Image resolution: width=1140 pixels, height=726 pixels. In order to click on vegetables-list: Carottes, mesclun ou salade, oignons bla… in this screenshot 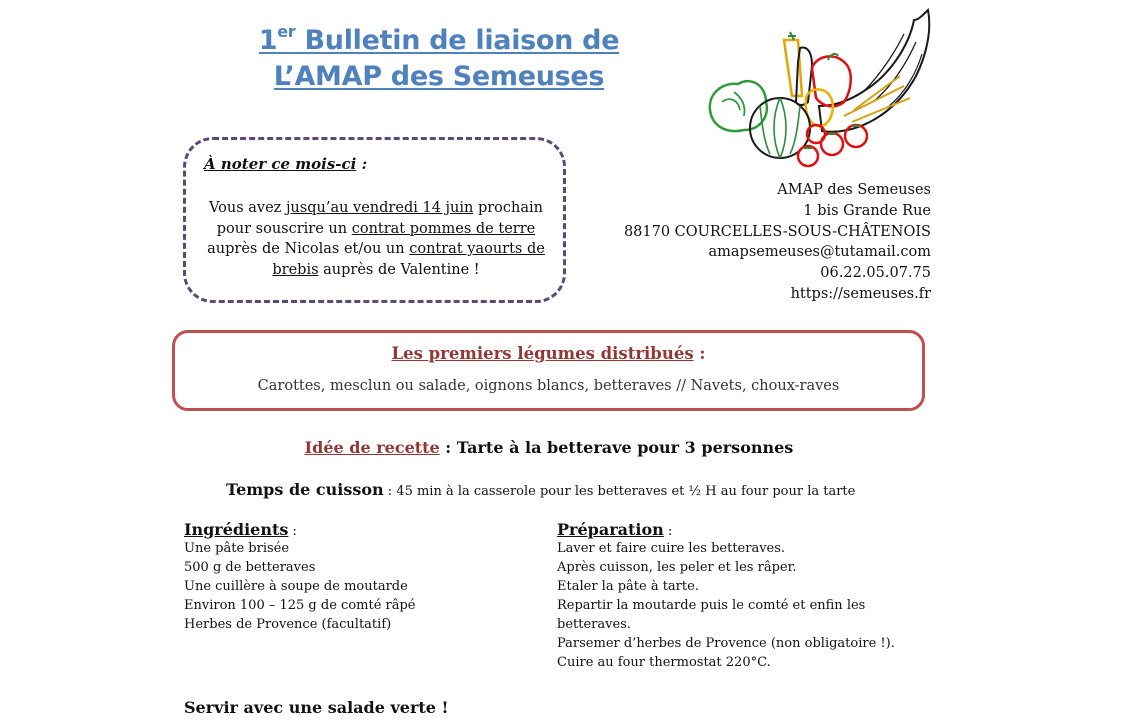, I will do `click(548, 386)`.